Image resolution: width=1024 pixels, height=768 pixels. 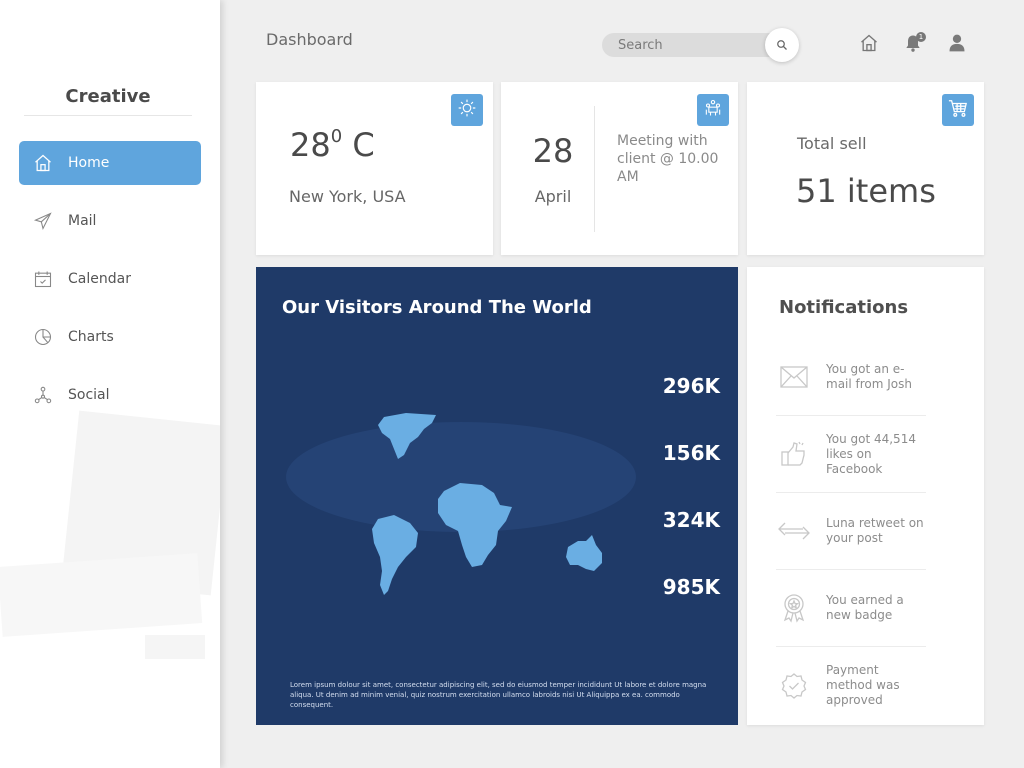 I want to click on temperature-value: 280 C, so click(x=332, y=145).